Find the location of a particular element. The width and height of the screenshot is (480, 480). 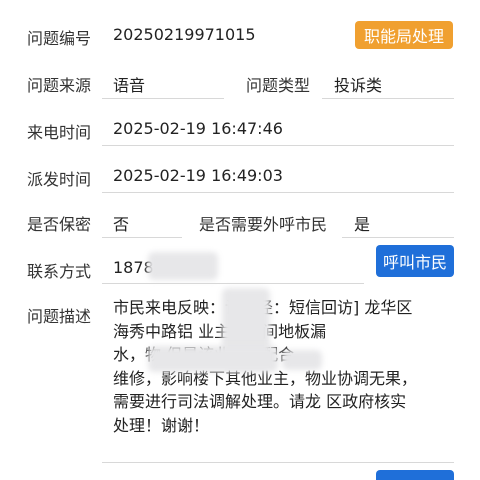

dispatch-time-underline is located at coordinates (278, 192).